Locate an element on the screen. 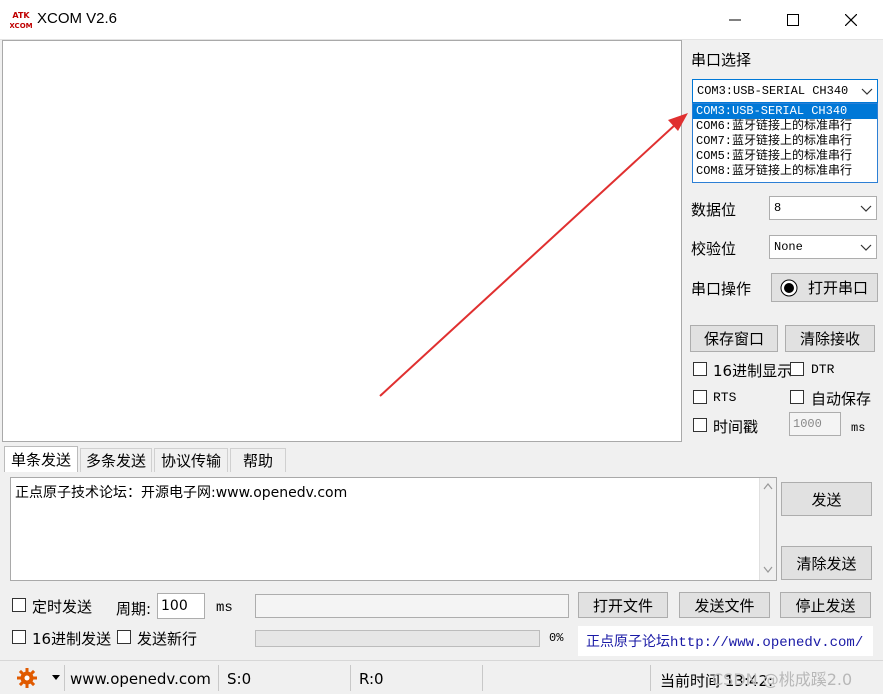 This screenshot has width=883, height=694. title-bar: ATK XCOM XCOM V2.6 is located at coordinates (441, 20).